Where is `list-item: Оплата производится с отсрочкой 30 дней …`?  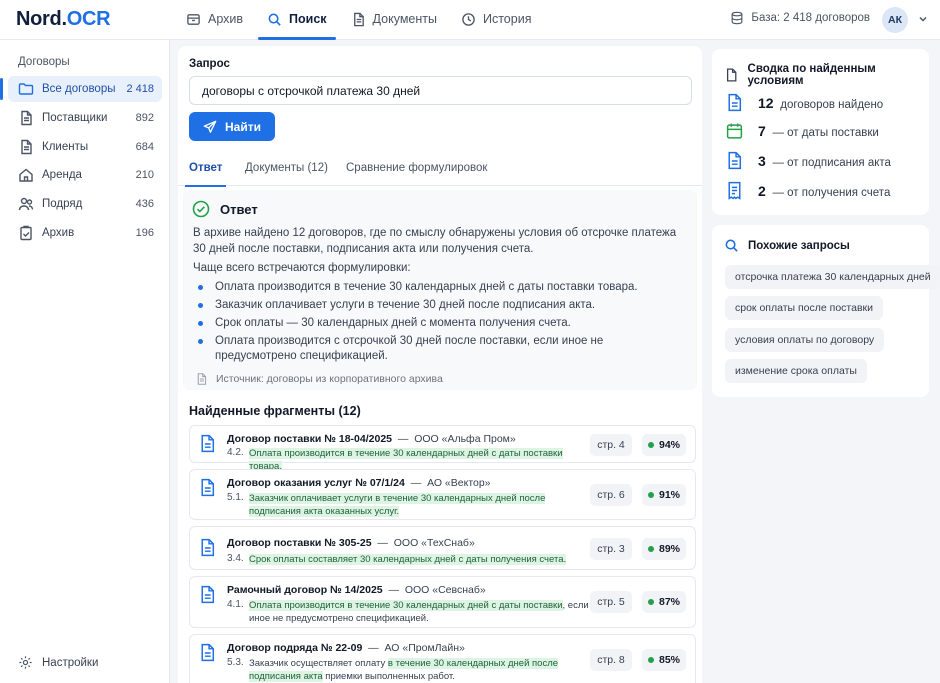
list-item: Оплата производится с отсрочкой 30 дней … is located at coordinates (442, 349).